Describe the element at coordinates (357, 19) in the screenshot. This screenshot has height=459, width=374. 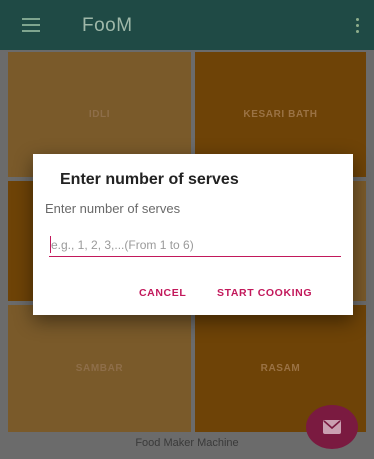
I see `overflow-icon` at that location.